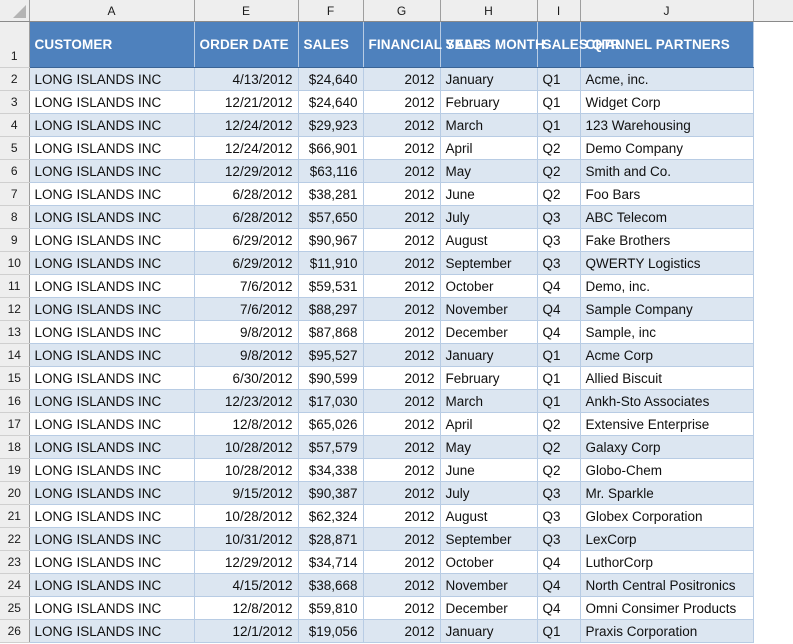 The height and width of the screenshot is (644, 793). What do you see at coordinates (15, 309) in the screenshot?
I see `row-number-12: 12` at bounding box center [15, 309].